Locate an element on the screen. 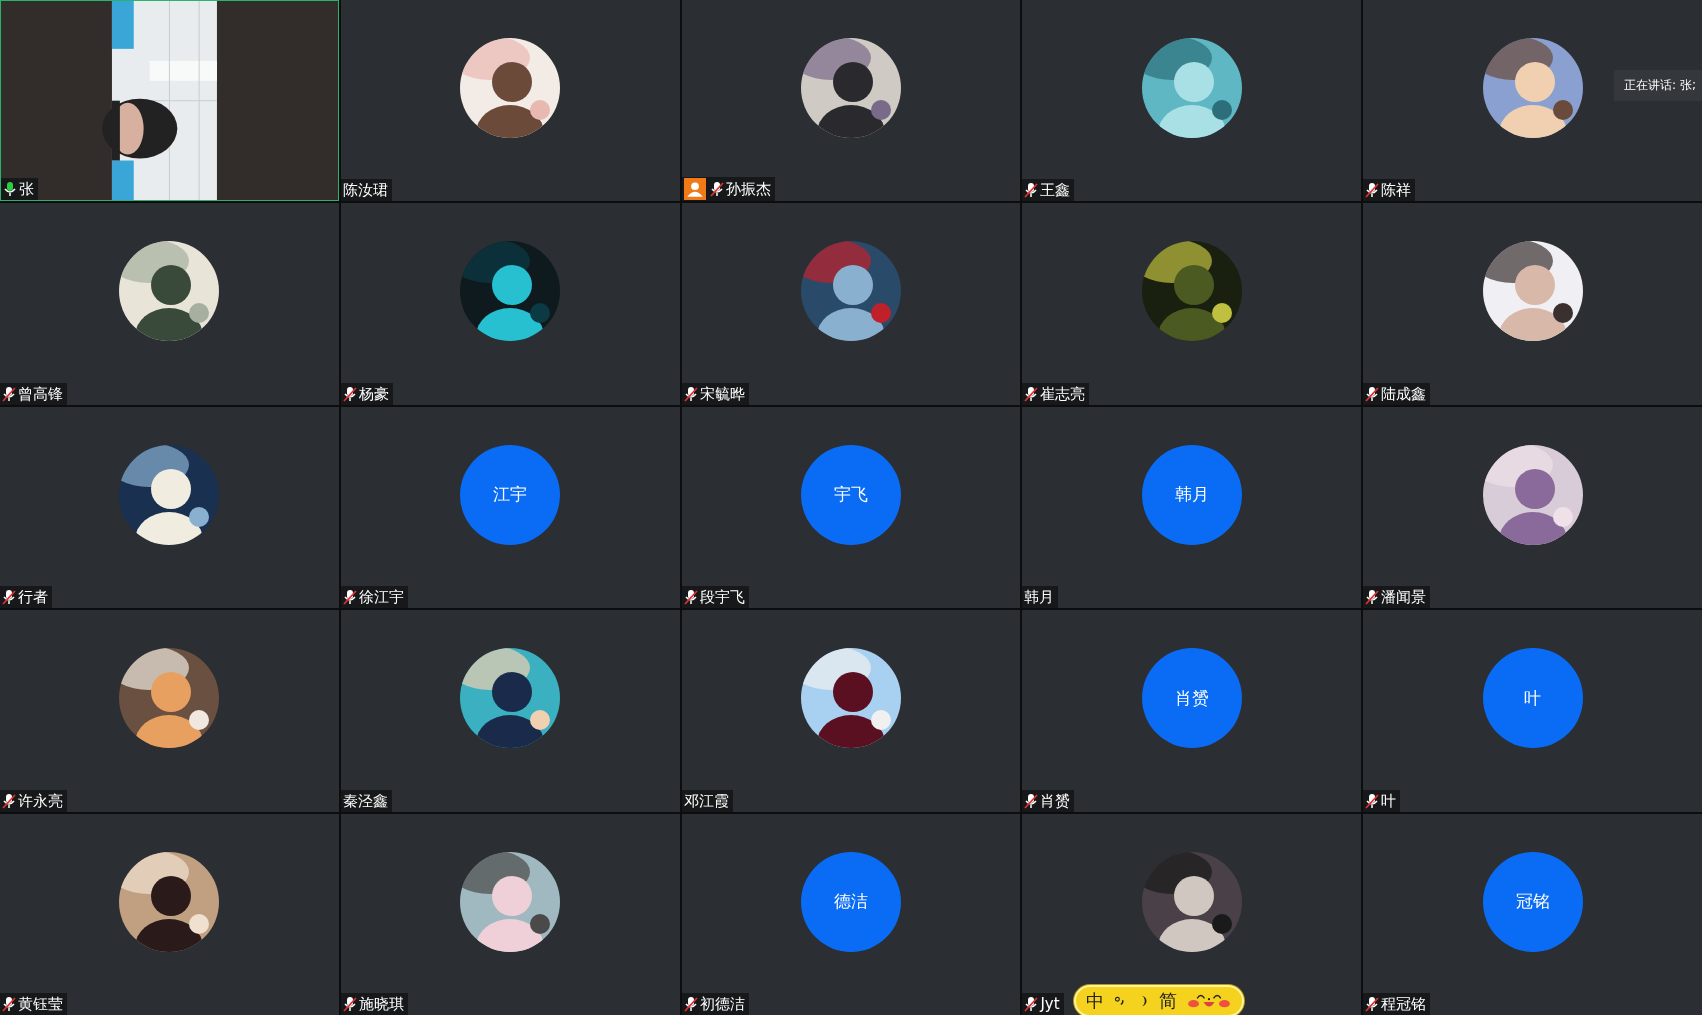 The image size is (1702, 1015). participant-tile: 宇飞 段宇飞 is located at coordinates (851, 507).